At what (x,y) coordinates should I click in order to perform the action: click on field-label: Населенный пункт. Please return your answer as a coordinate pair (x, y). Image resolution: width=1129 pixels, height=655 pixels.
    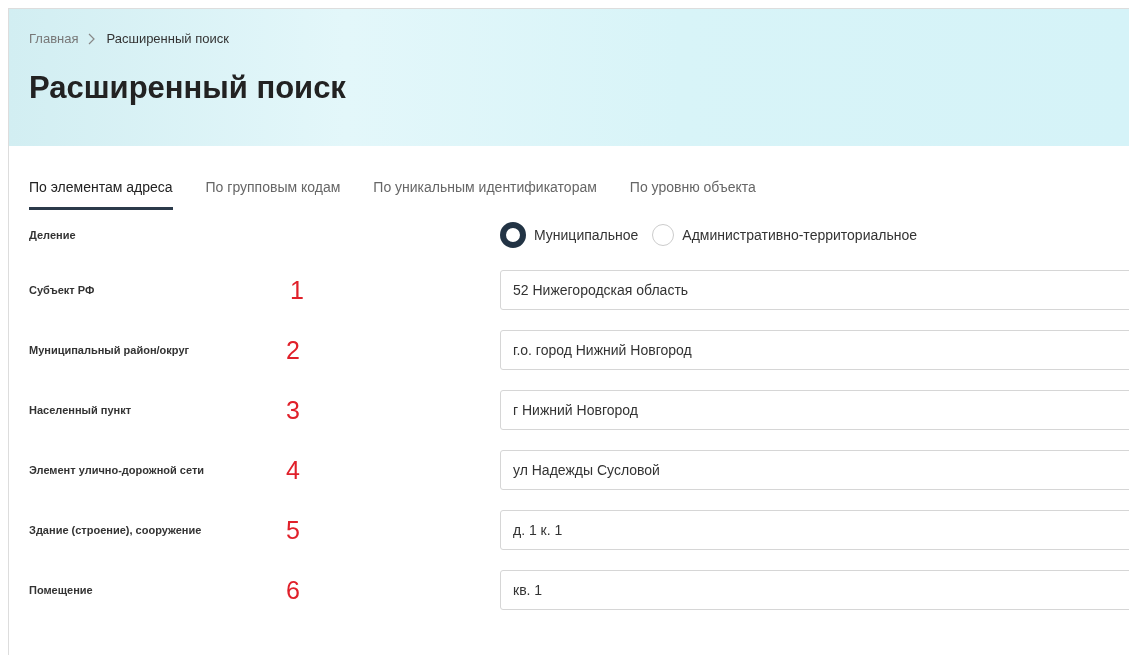
    Looking at the image, I should click on (81, 410).